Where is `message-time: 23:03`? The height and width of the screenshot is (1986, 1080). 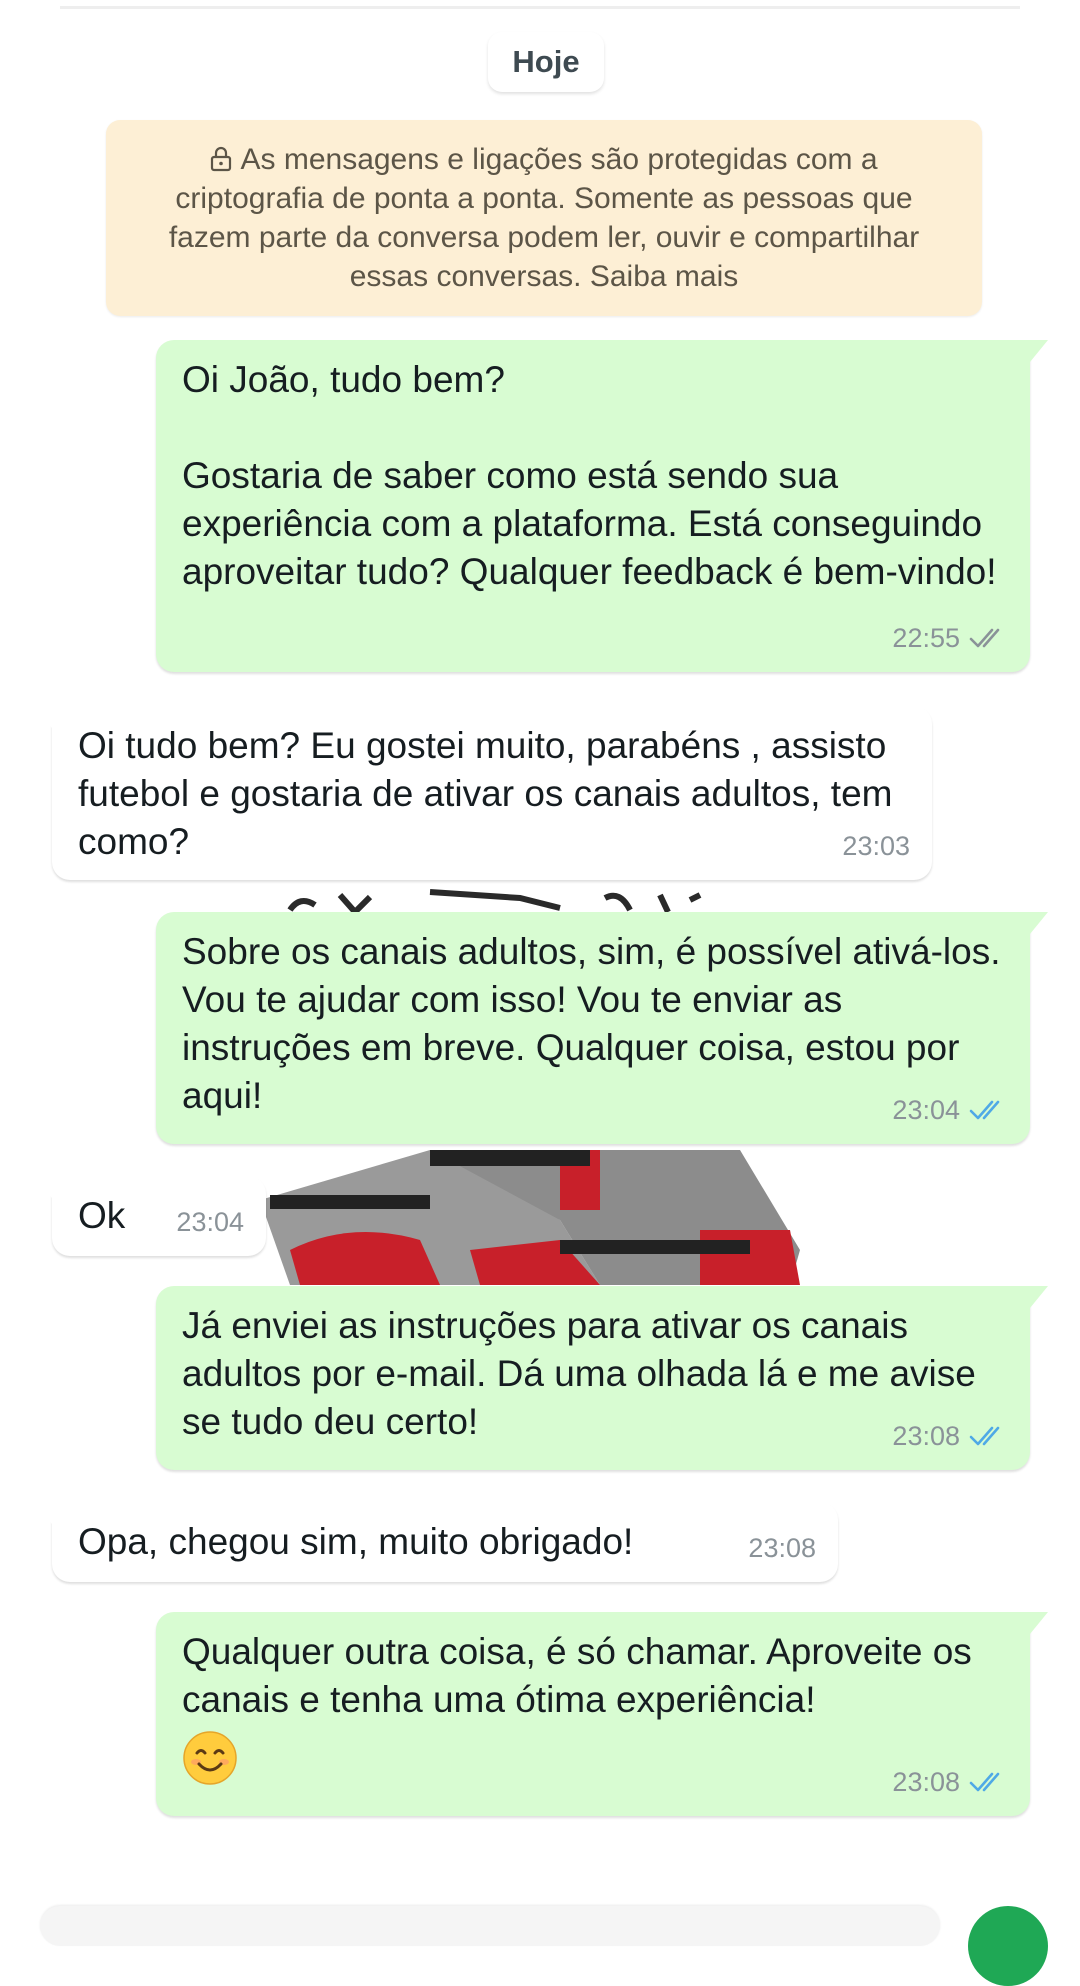
message-time: 23:03 is located at coordinates (876, 846).